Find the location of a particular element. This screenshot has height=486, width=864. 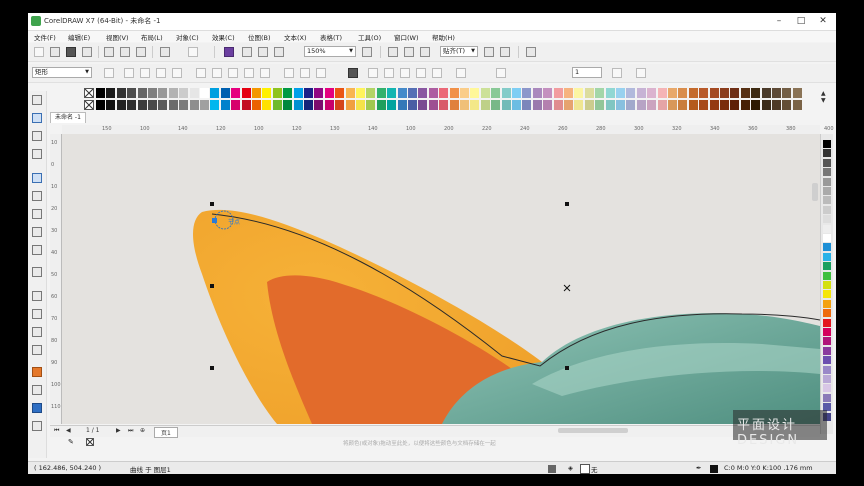

search-content-icon is located at coordinates (229, 52).